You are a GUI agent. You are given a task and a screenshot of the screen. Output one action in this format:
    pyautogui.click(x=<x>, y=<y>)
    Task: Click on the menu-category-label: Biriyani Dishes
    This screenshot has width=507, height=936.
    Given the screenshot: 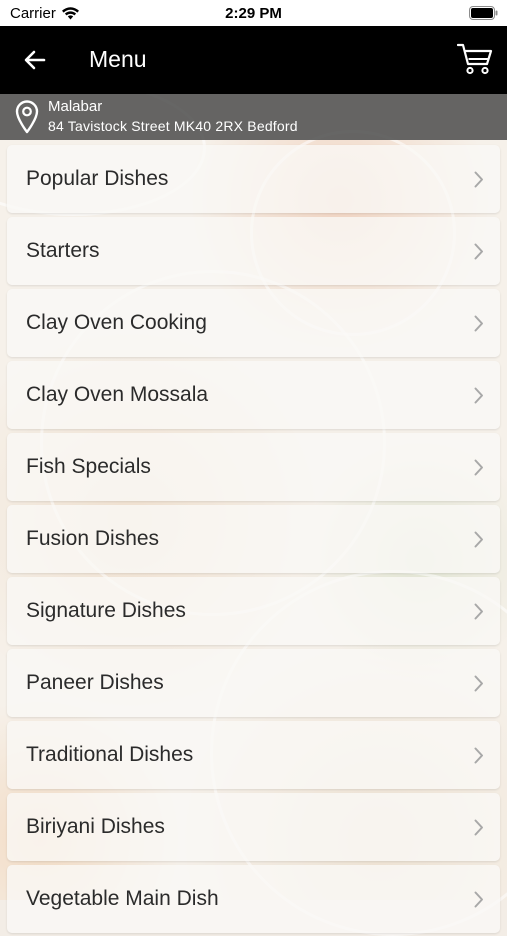 What is the action you would take?
    pyautogui.click(x=95, y=826)
    